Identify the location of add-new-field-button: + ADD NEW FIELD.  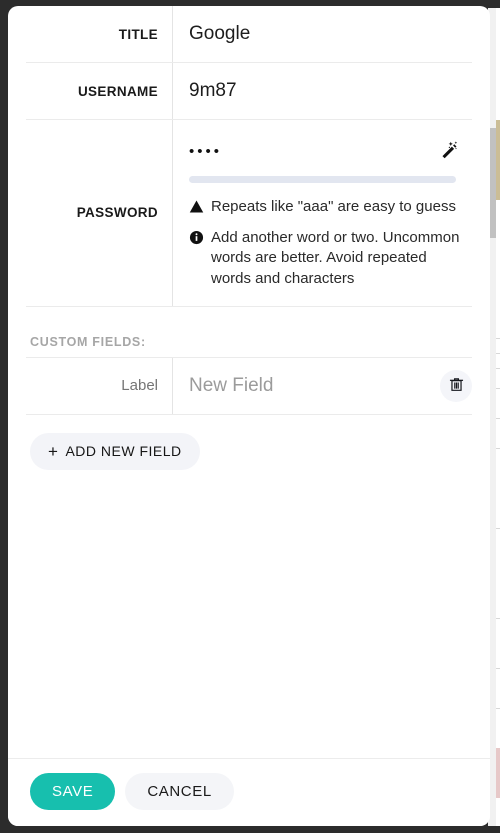
(115, 451).